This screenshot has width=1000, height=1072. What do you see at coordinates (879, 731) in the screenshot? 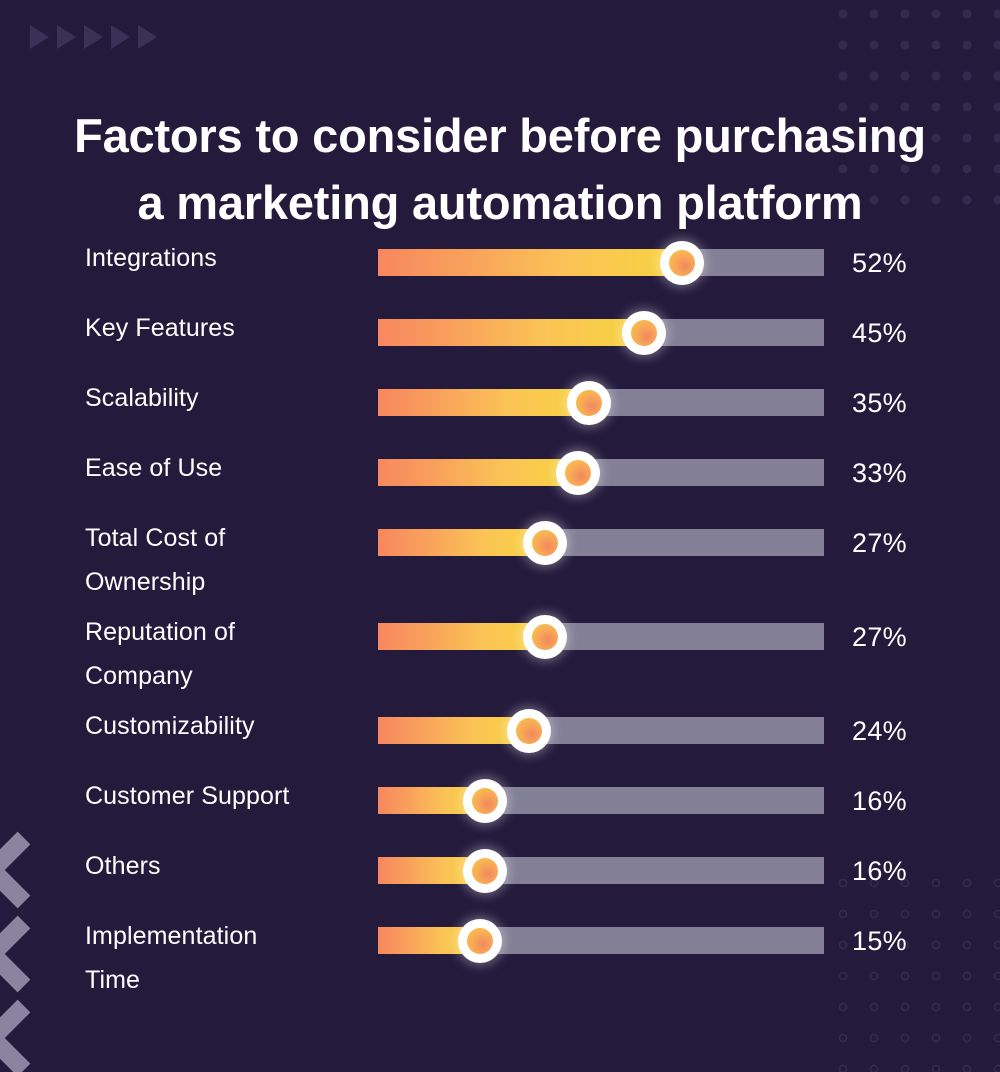
I see `bar-value-label: 24%` at bounding box center [879, 731].